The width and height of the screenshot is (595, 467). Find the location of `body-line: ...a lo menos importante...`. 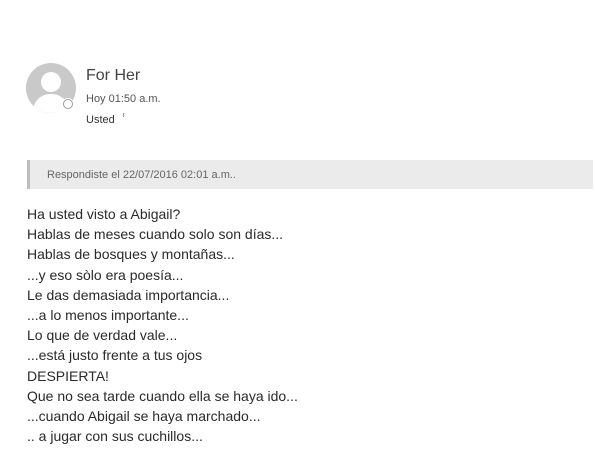

body-line: ...a lo menos importante... is located at coordinates (108, 315).